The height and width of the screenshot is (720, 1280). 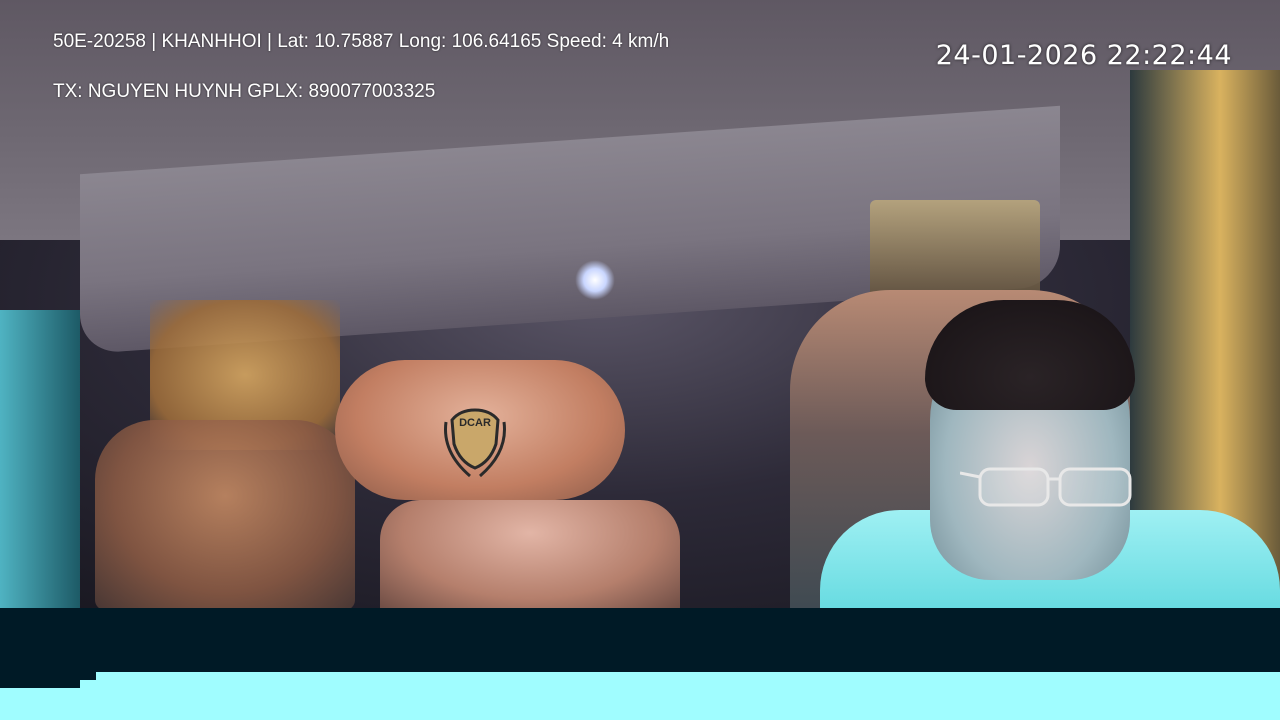 I want to click on driver-info-overlay: TX: NGUYEN HUYNH GPLX: 890077003325, so click(x=244, y=91).